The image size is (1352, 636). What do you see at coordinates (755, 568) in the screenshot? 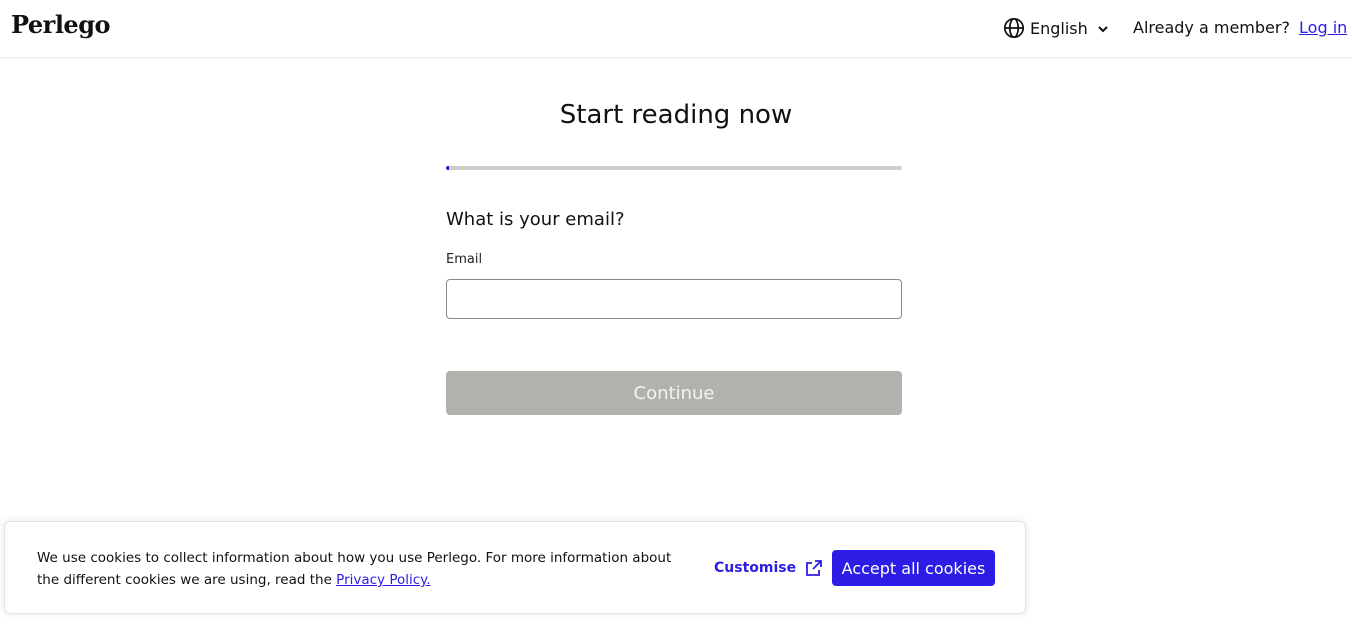
I see `customise-label: Customise` at bounding box center [755, 568].